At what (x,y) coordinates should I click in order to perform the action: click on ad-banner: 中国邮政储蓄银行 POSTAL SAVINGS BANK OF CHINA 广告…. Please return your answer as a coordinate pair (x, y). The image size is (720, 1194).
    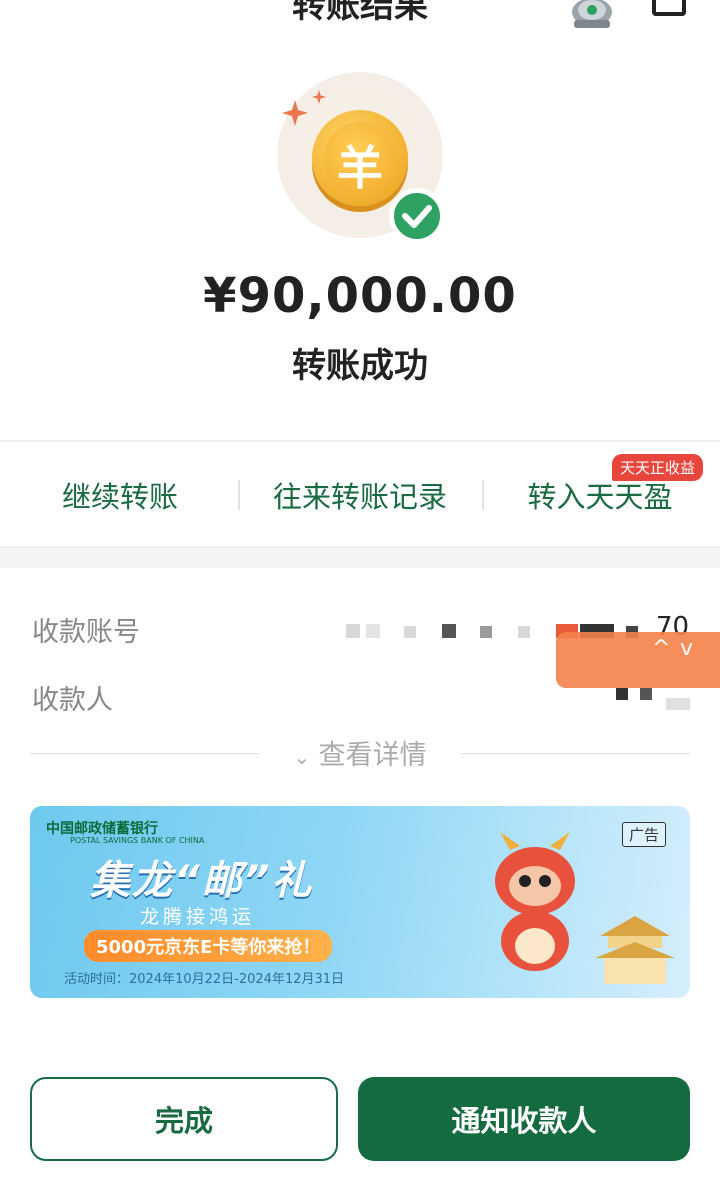
    Looking at the image, I should click on (360, 902).